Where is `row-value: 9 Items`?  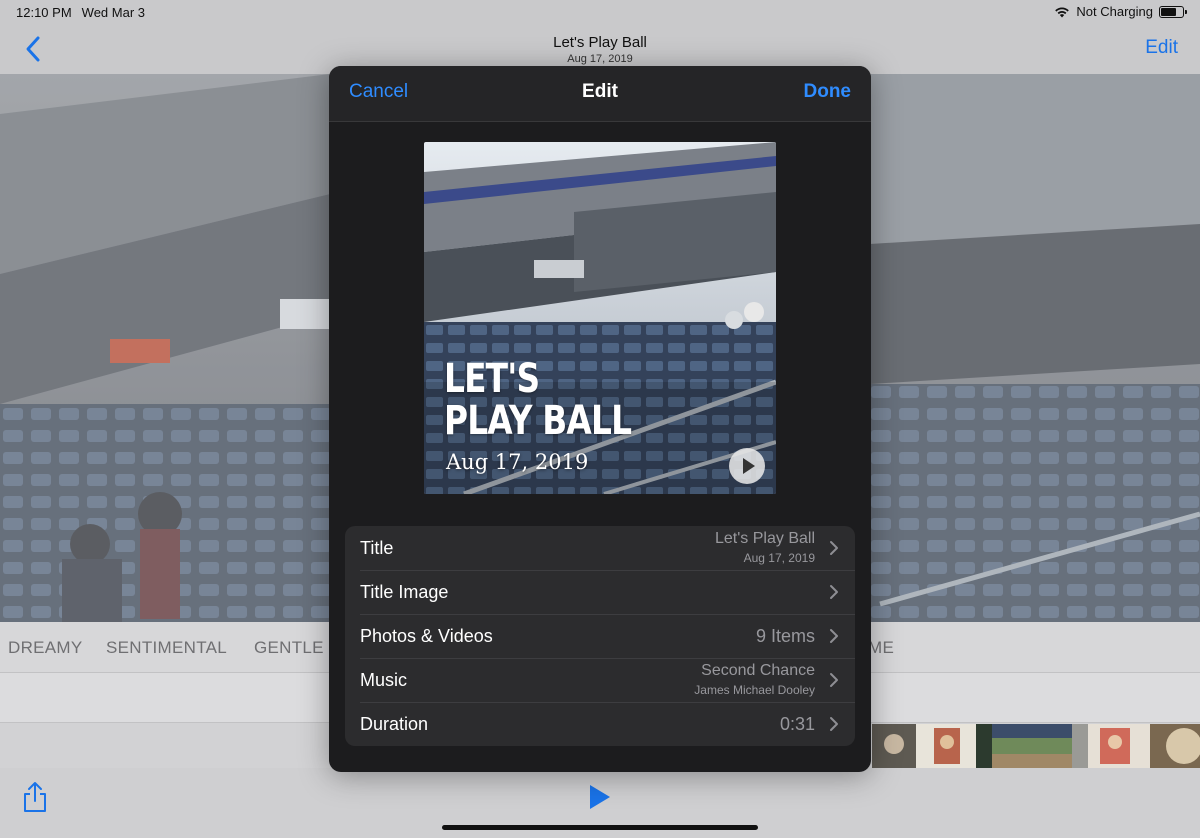 row-value: 9 Items is located at coordinates (785, 636).